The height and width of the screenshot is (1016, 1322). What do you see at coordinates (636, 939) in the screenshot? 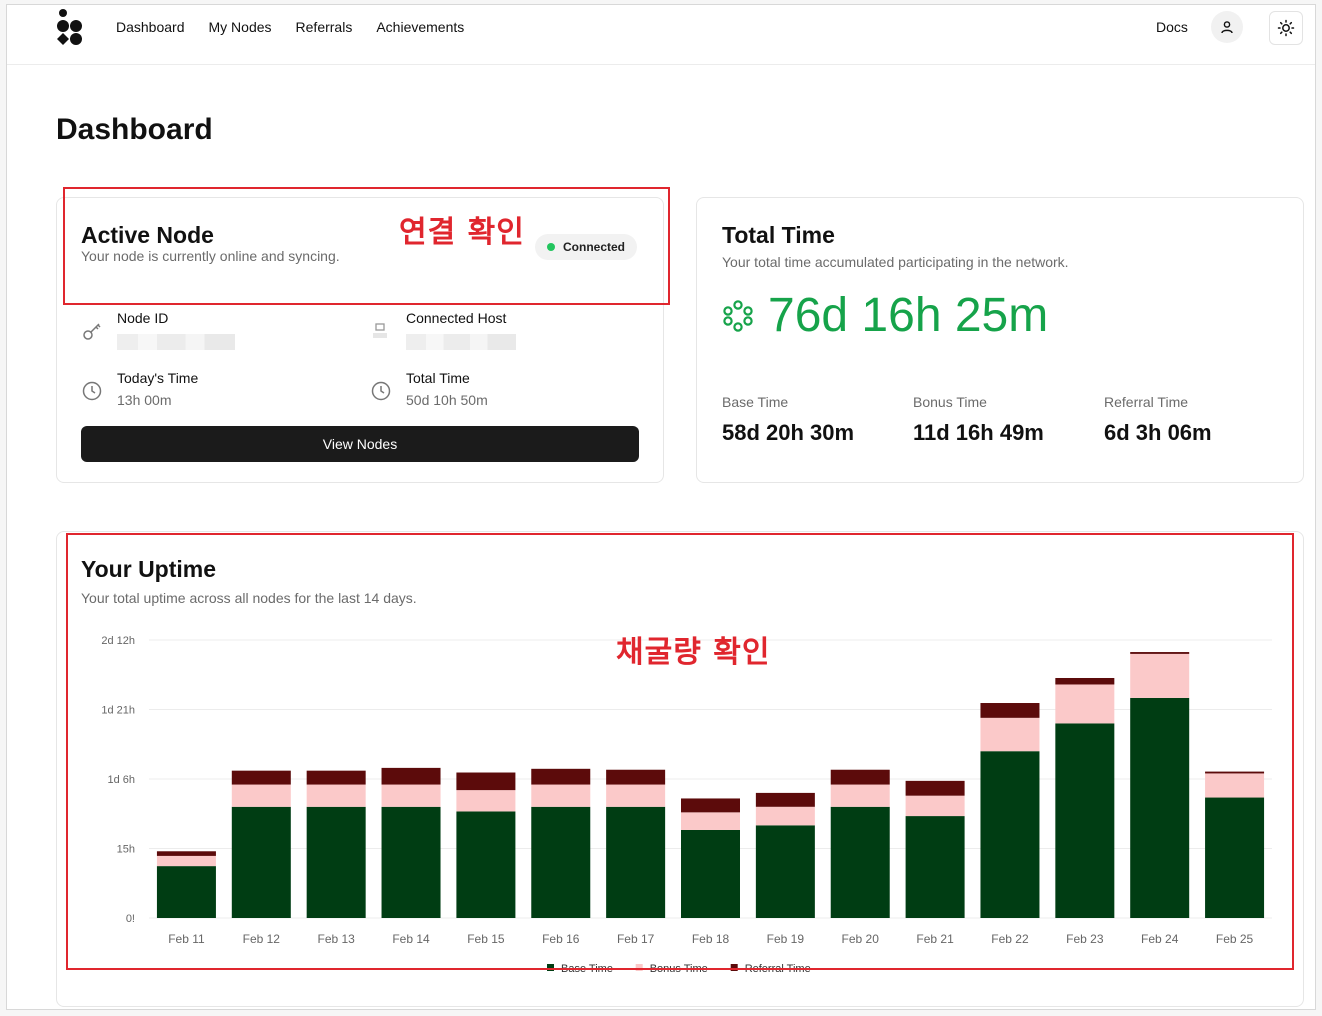
I see `x-tick-label: Feb 17` at bounding box center [636, 939].